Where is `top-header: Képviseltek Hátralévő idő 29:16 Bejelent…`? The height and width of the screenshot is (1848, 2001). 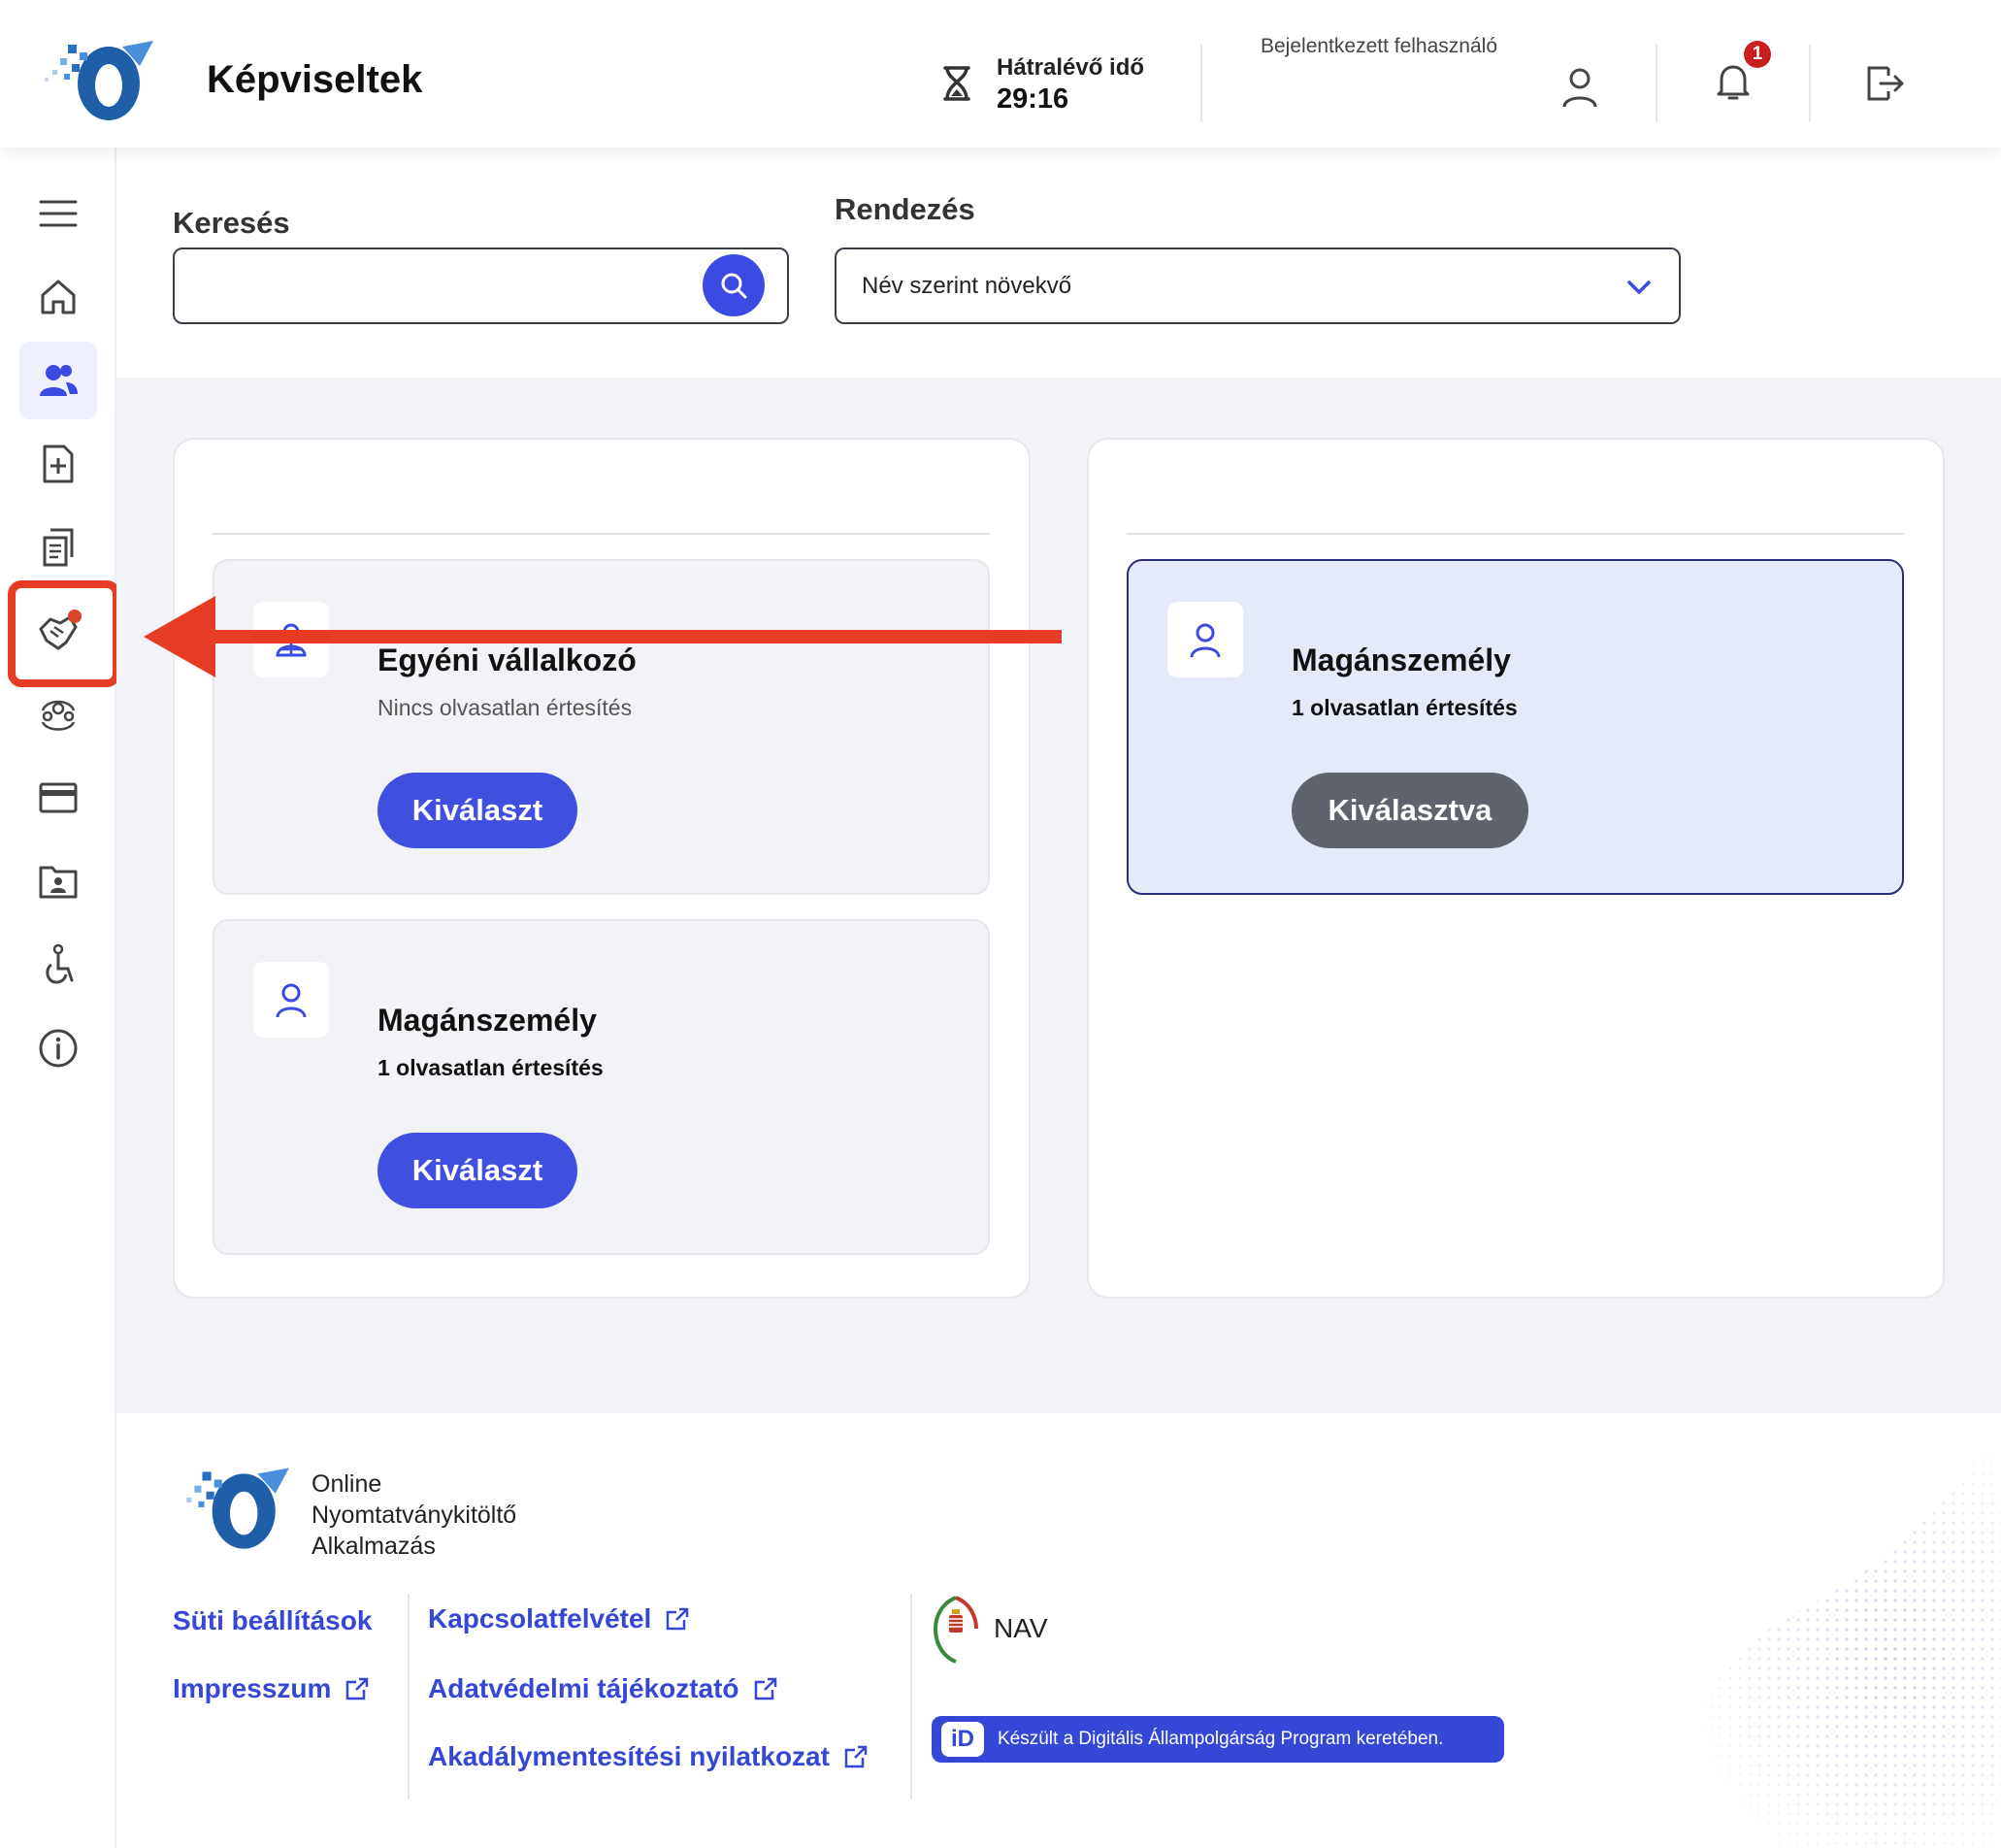
top-header: Képviseltek Hátralévő idő 29:16 Bejelent… is located at coordinates (1000, 74).